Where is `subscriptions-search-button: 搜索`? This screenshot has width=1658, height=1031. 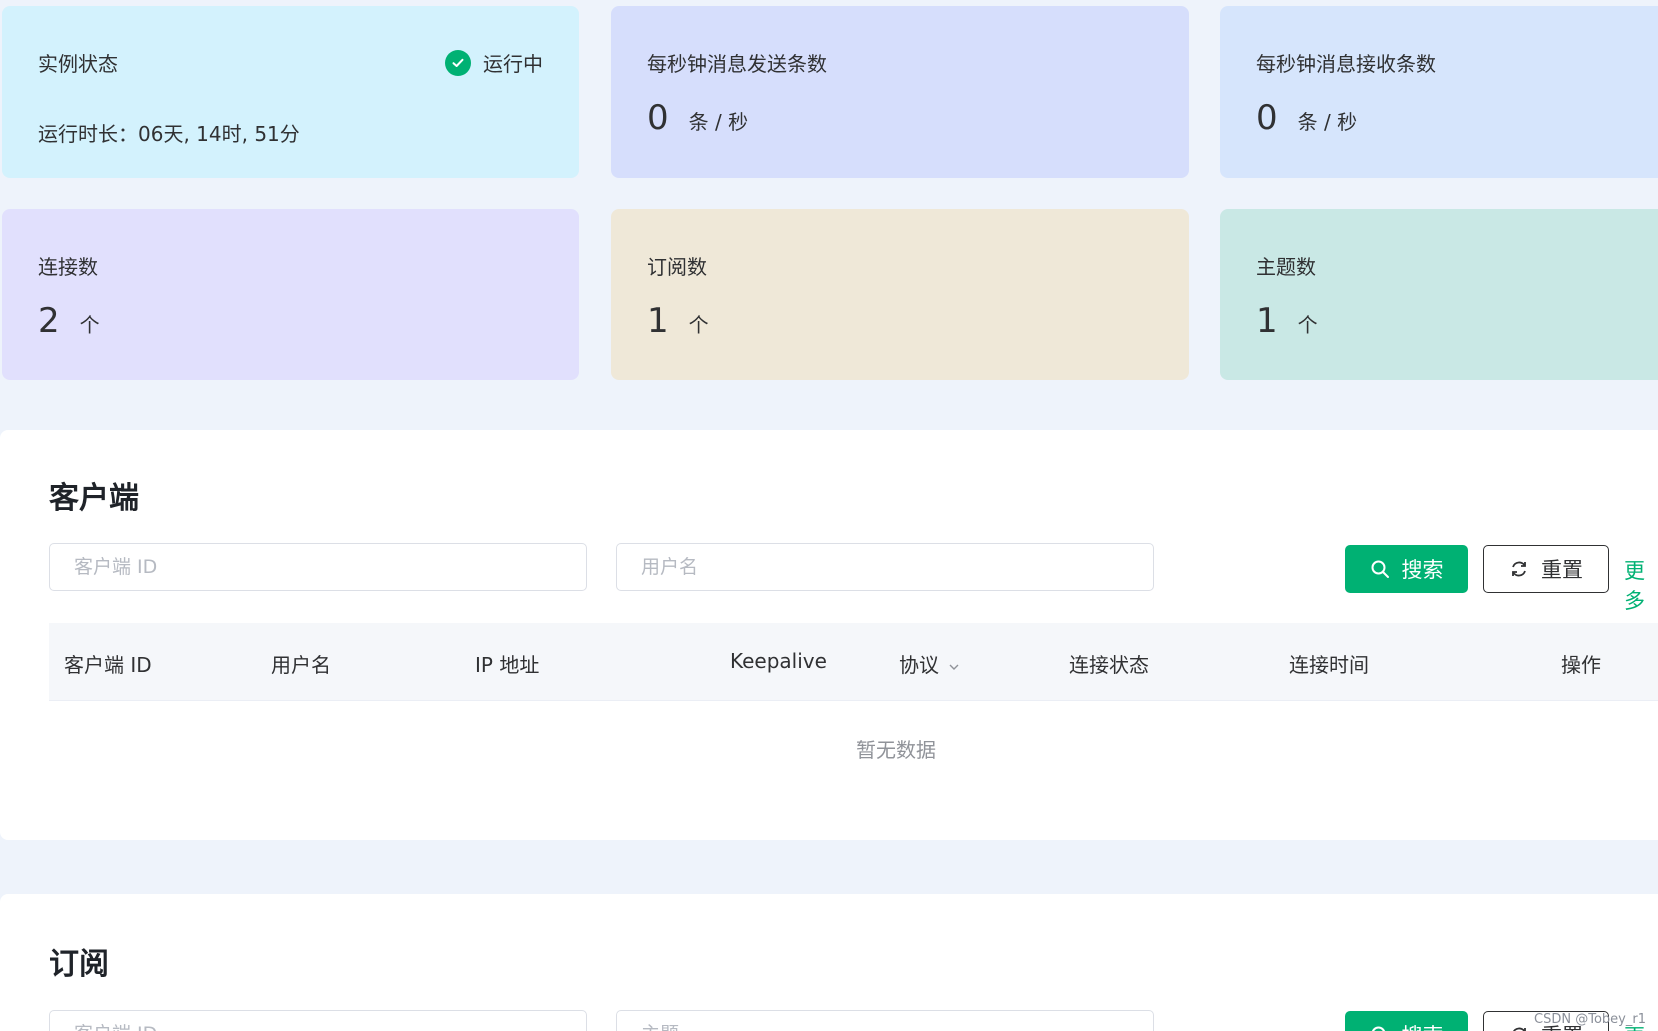
subscriptions-search-button: 搜索 is located at coordinates (1406, 1021).